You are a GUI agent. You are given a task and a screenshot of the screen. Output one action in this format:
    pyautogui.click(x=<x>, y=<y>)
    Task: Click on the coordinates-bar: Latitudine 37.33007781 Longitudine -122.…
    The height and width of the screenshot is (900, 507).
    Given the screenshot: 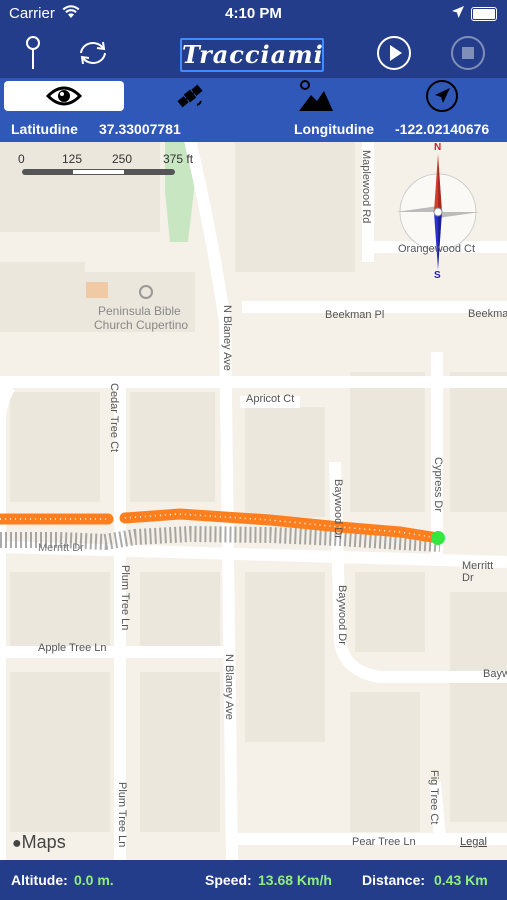 What is the action you would take?
    pyautogui.click(x=253, y=128)
    